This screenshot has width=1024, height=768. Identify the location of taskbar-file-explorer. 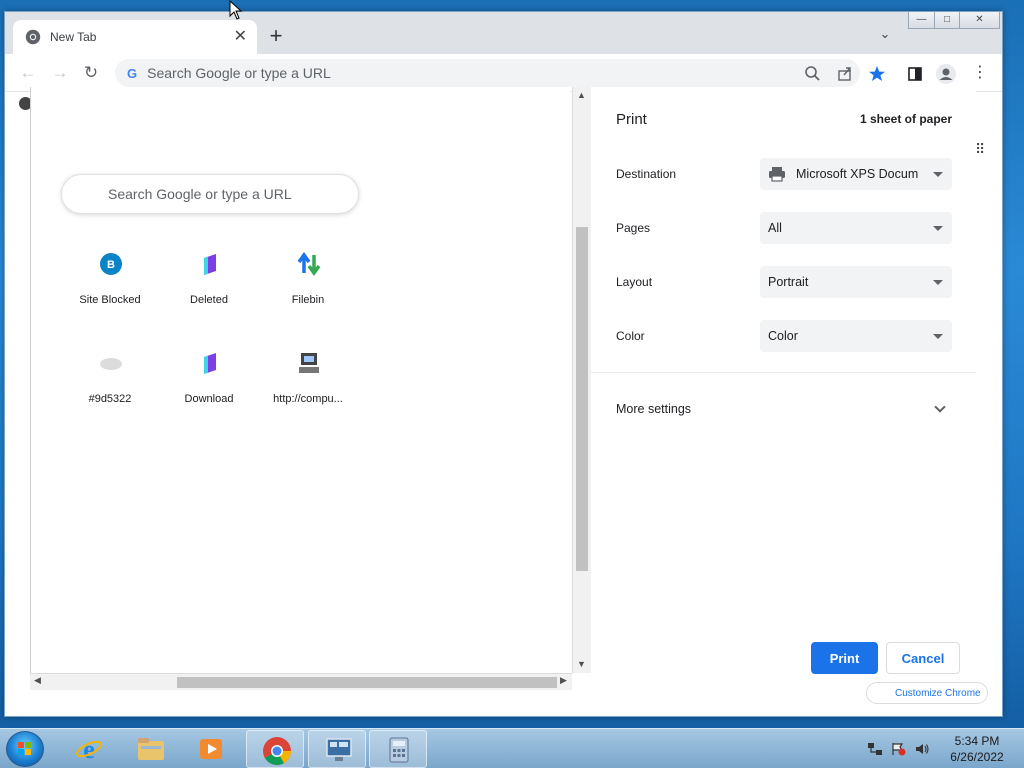
(150, 749).